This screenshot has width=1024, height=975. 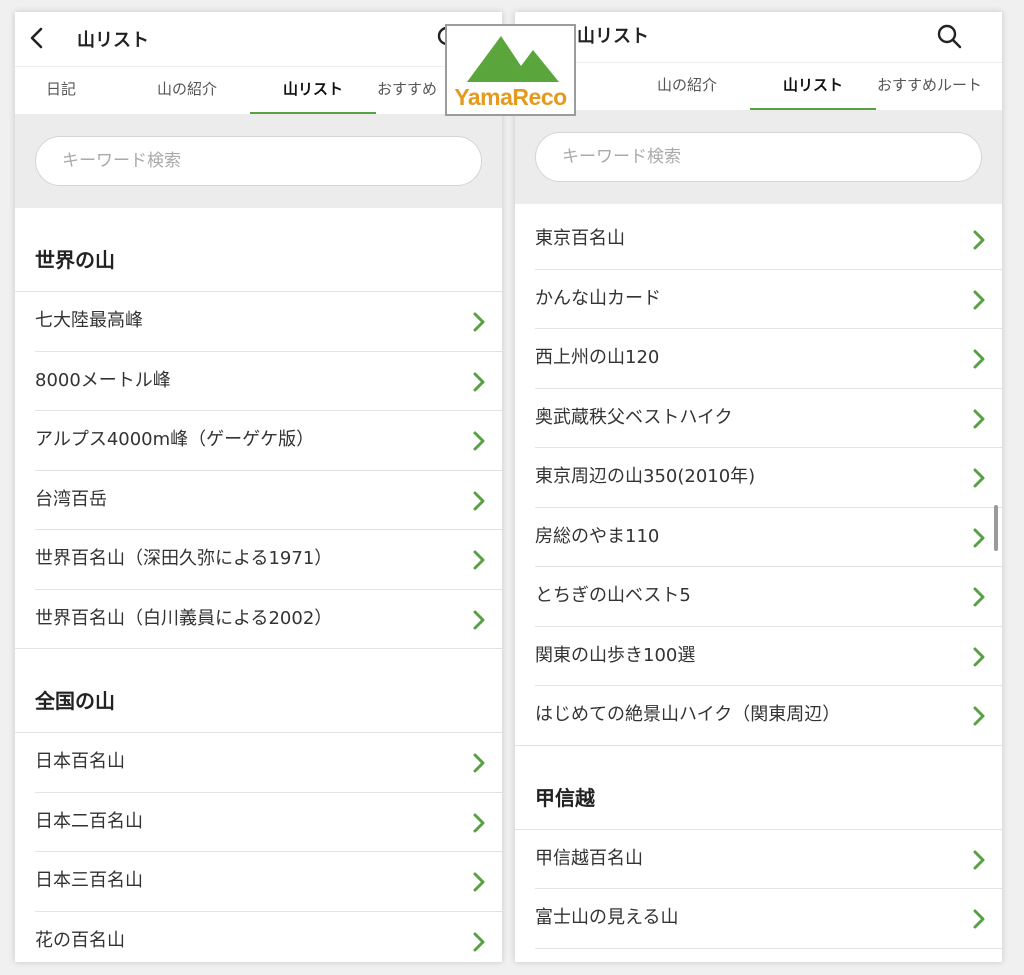 What do you see at coordinates (758, 788) in the screenshot?
I see `section-heading: 甲信越` at bounding box center [758, 788].